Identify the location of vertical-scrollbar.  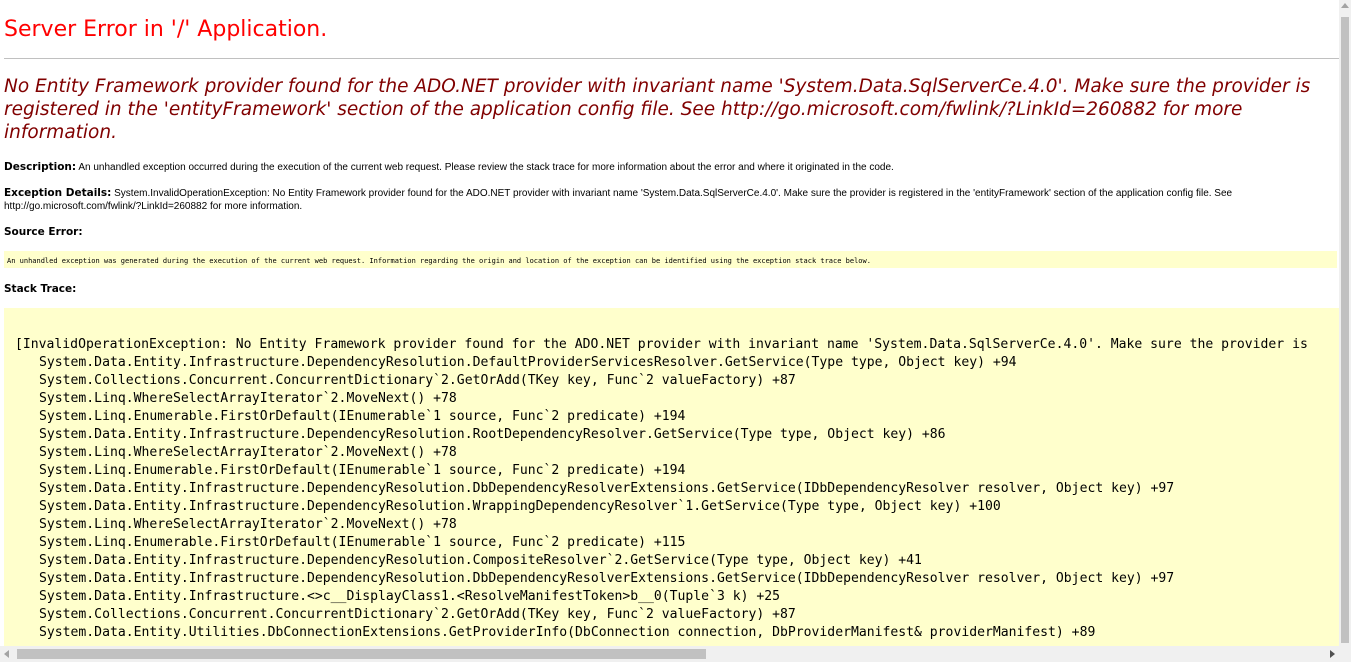
(1345, 323).